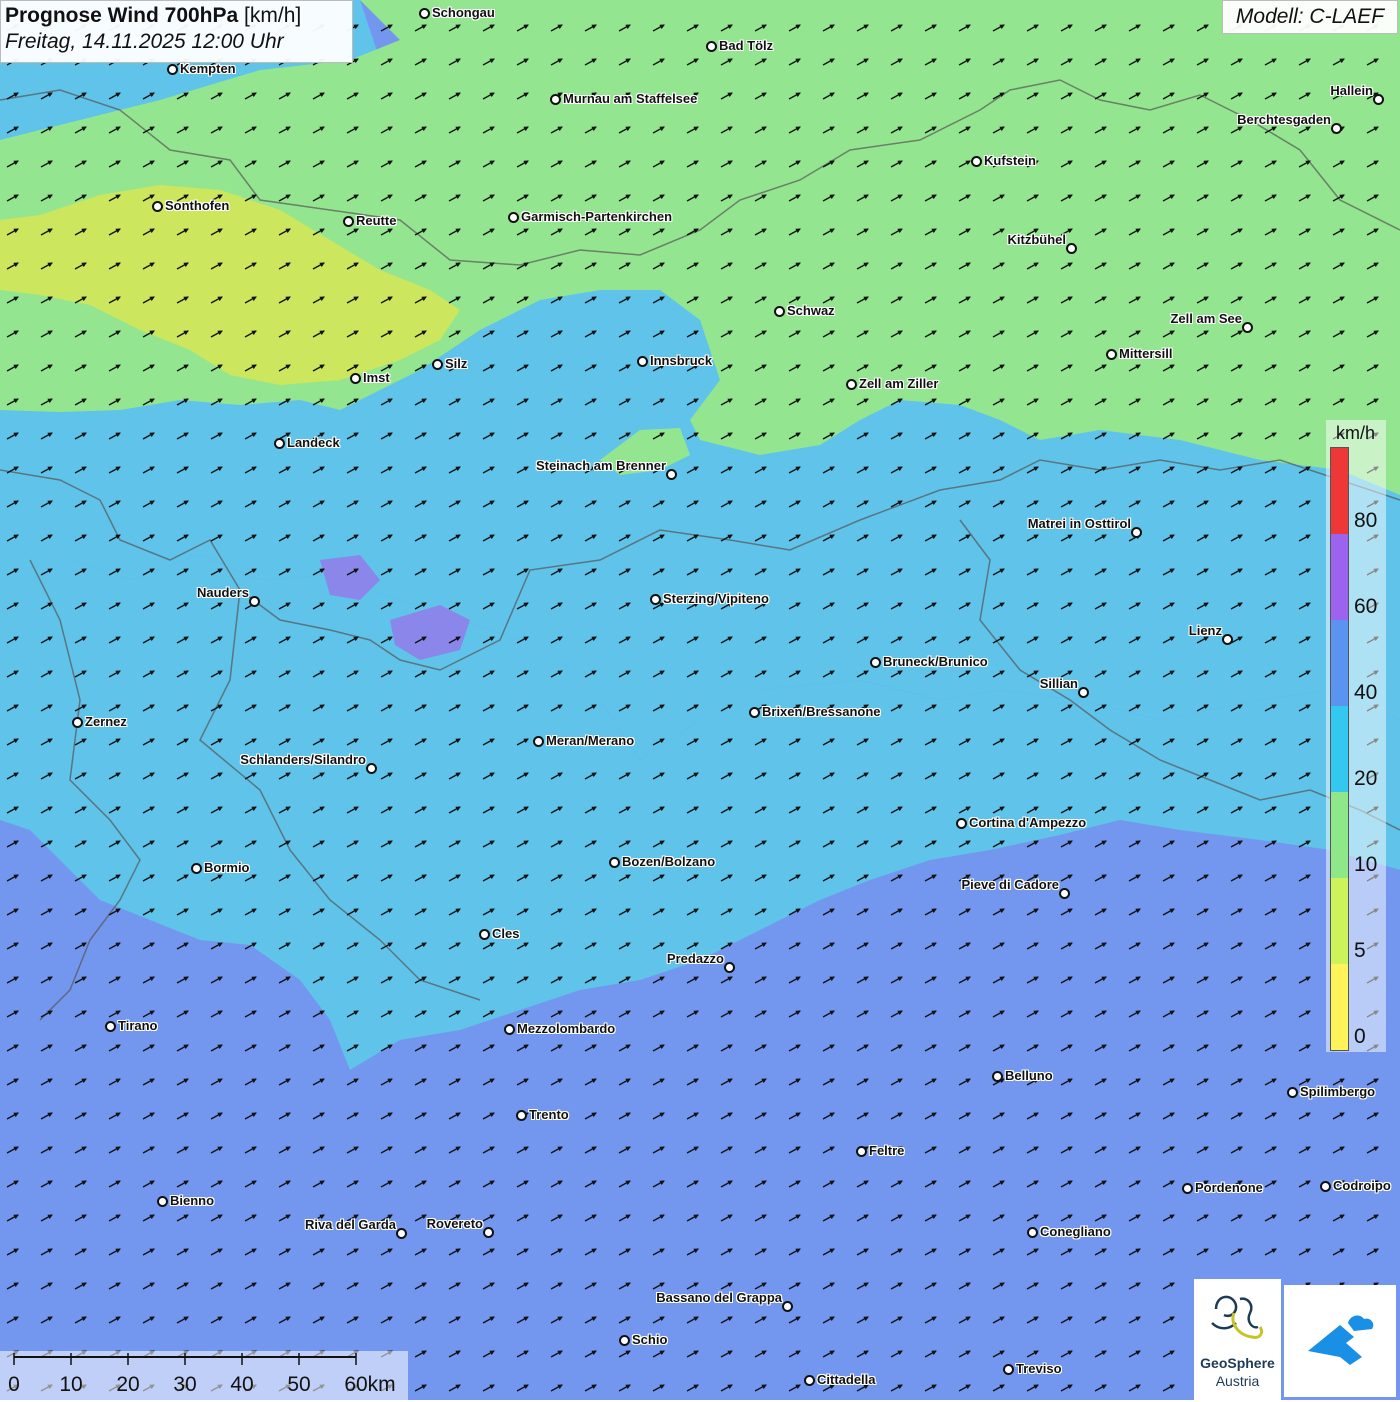 The image size is (1400, 1402). Describe the element at coordinates (811, 310) in the screenshot. I see `city-label: Schwaz` at that location.